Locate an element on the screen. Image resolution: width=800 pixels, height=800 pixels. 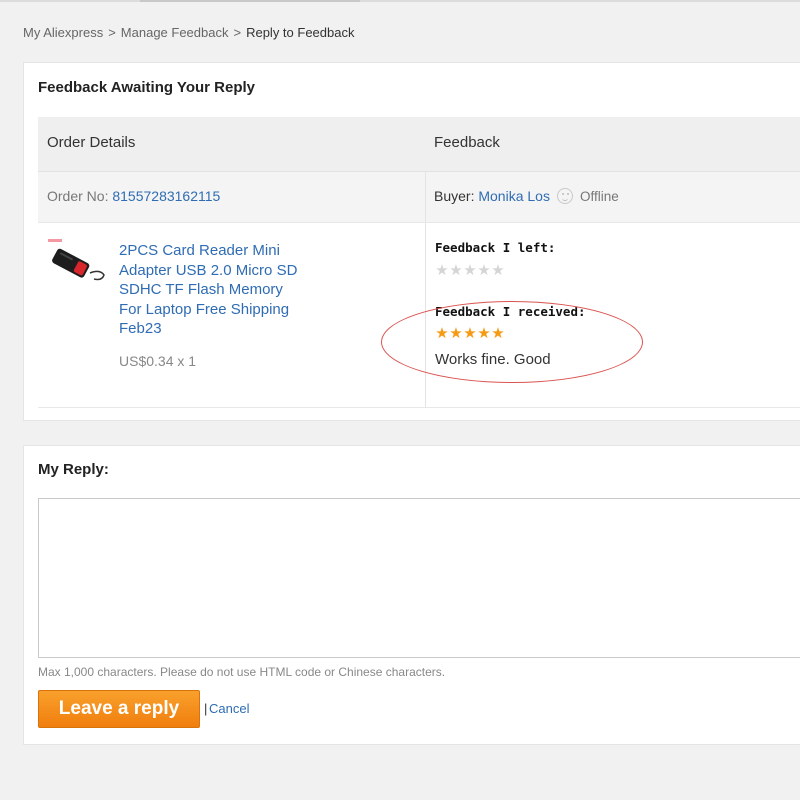
order-number: Order No: 81557283162115 is located at coordinates (133, 196).